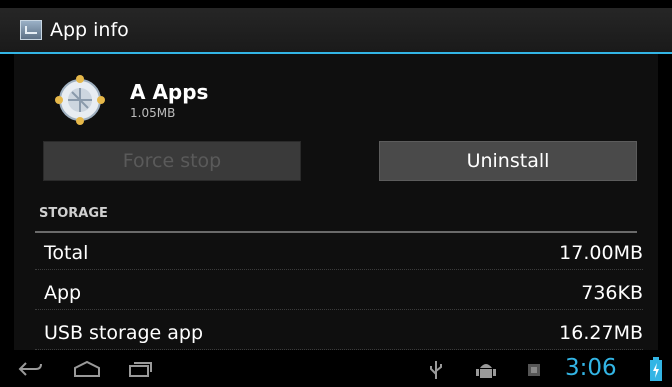  I want to click on usb-icon, so click(436, 370).